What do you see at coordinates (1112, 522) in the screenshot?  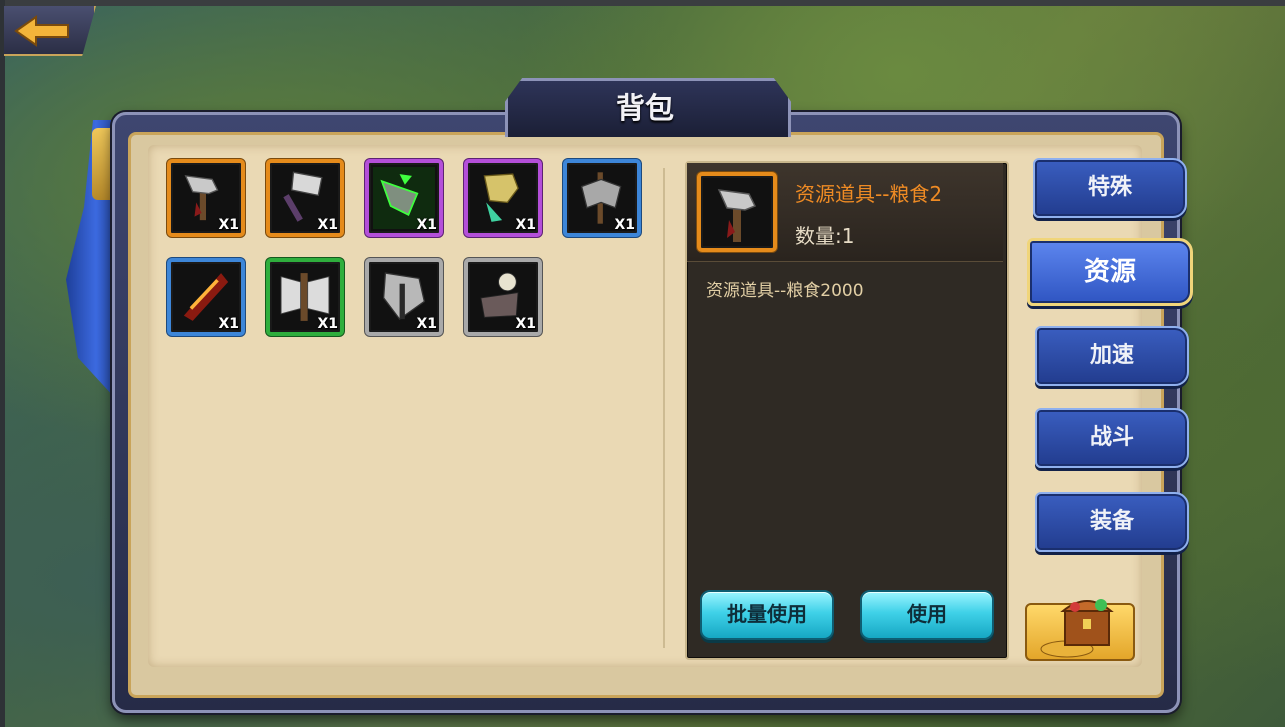 I see `tab-equipment: 装备` at bounding box center [1112, 522].